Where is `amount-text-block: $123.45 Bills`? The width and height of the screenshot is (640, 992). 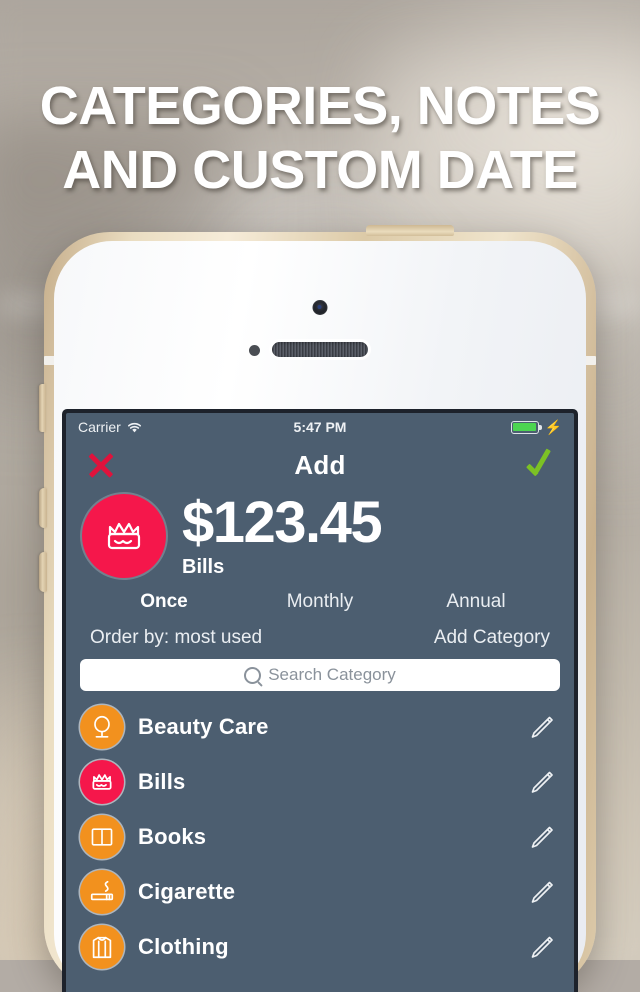 amount-text-block: $123.45 Bills is located at coordinates (282, 534).